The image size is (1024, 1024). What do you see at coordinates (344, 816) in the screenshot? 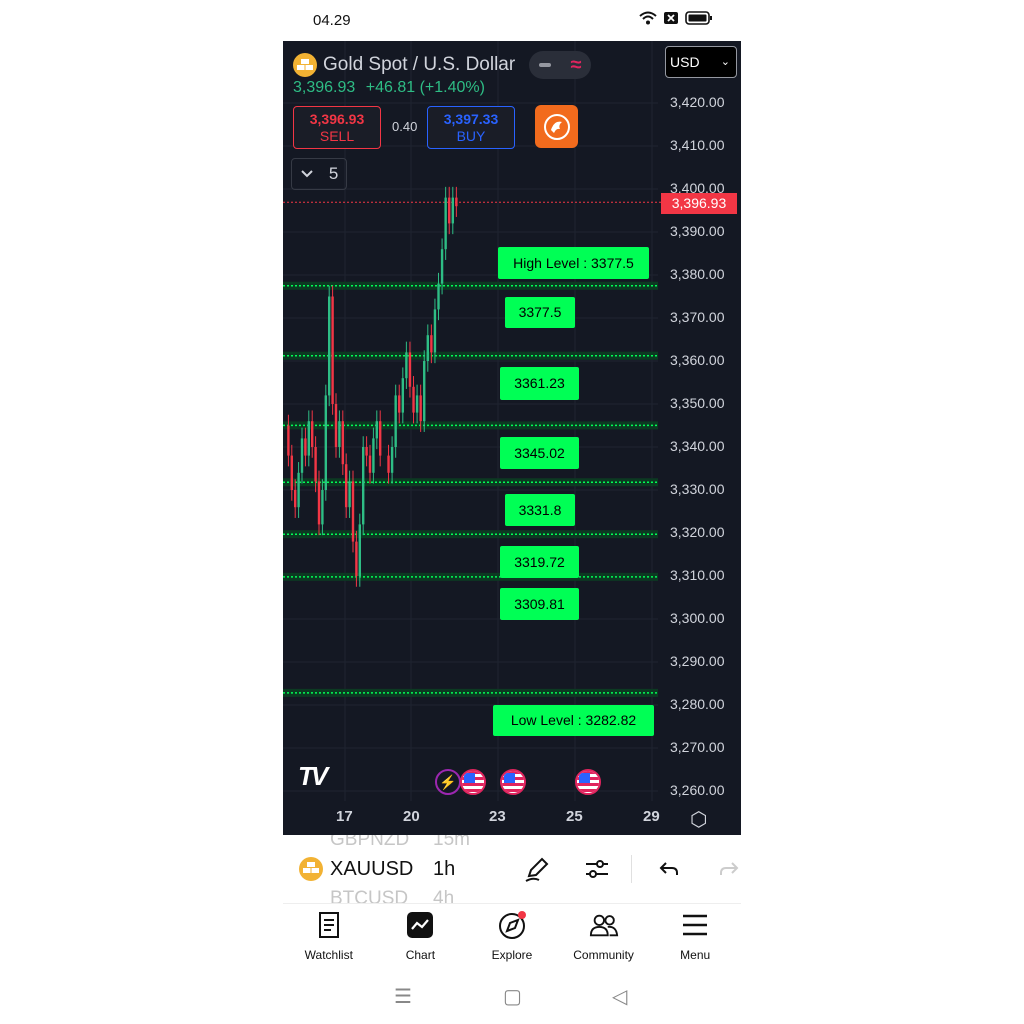
I see `x-tick-17: 17` at bounding box center [344, 816].